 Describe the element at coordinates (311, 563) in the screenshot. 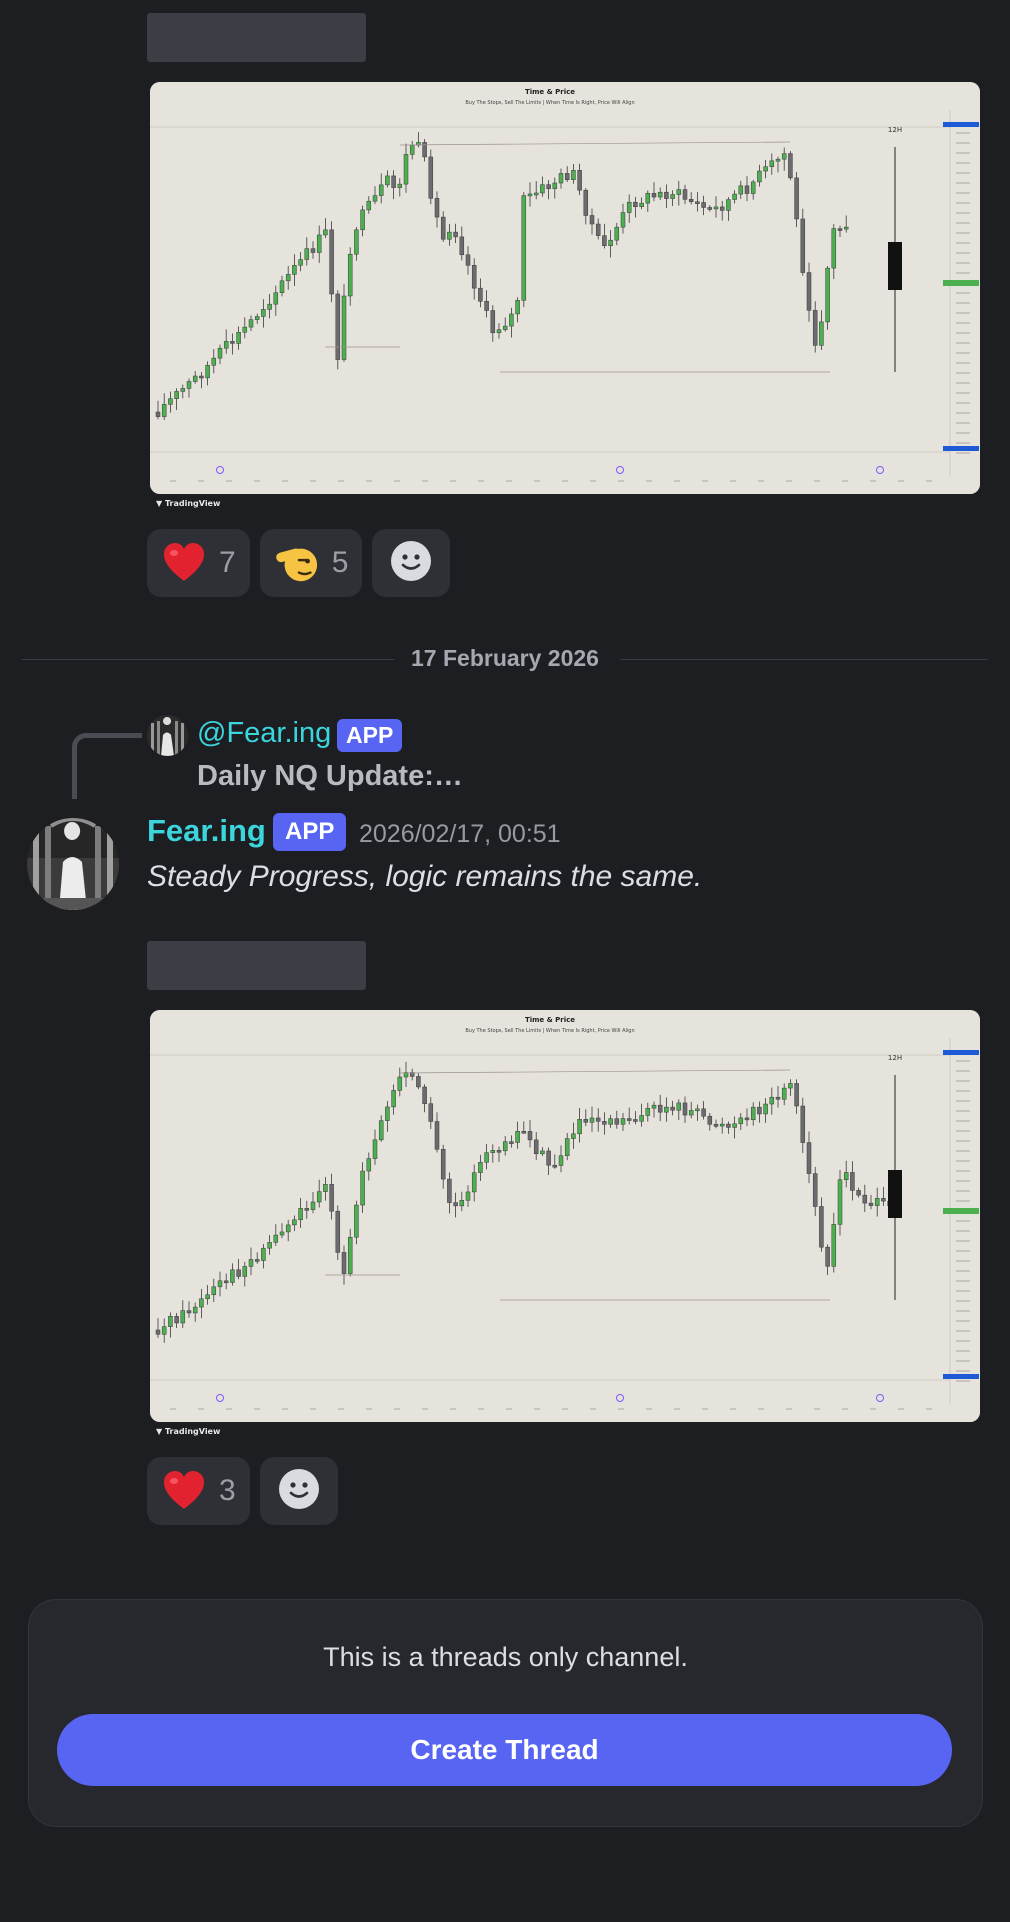

I see `reaction-salute: 5` at that location.